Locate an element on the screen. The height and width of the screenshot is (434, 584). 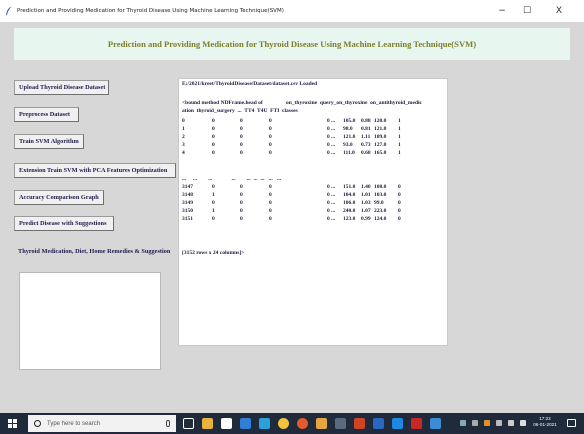
table-cell-fti: 120.0 is located at coordinates (380, 121).